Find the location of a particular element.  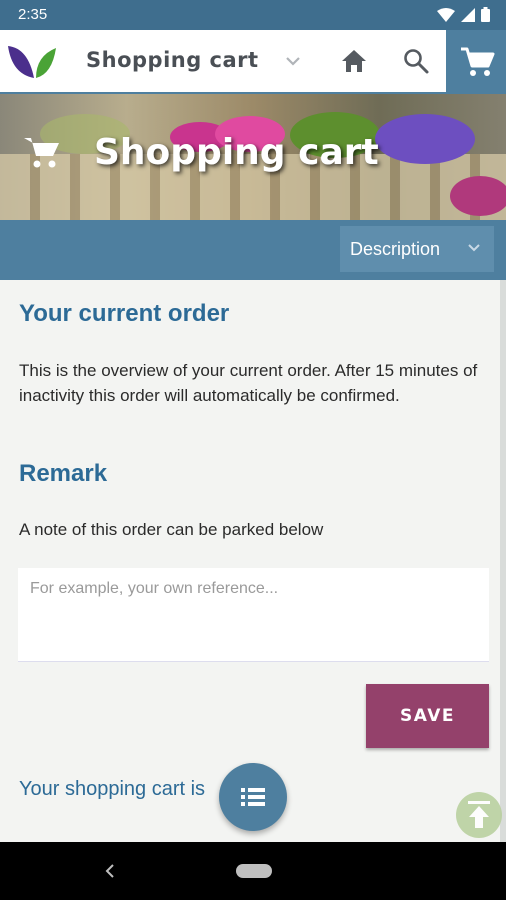

description-dropdown: Description is located at coordinates (417, 249).